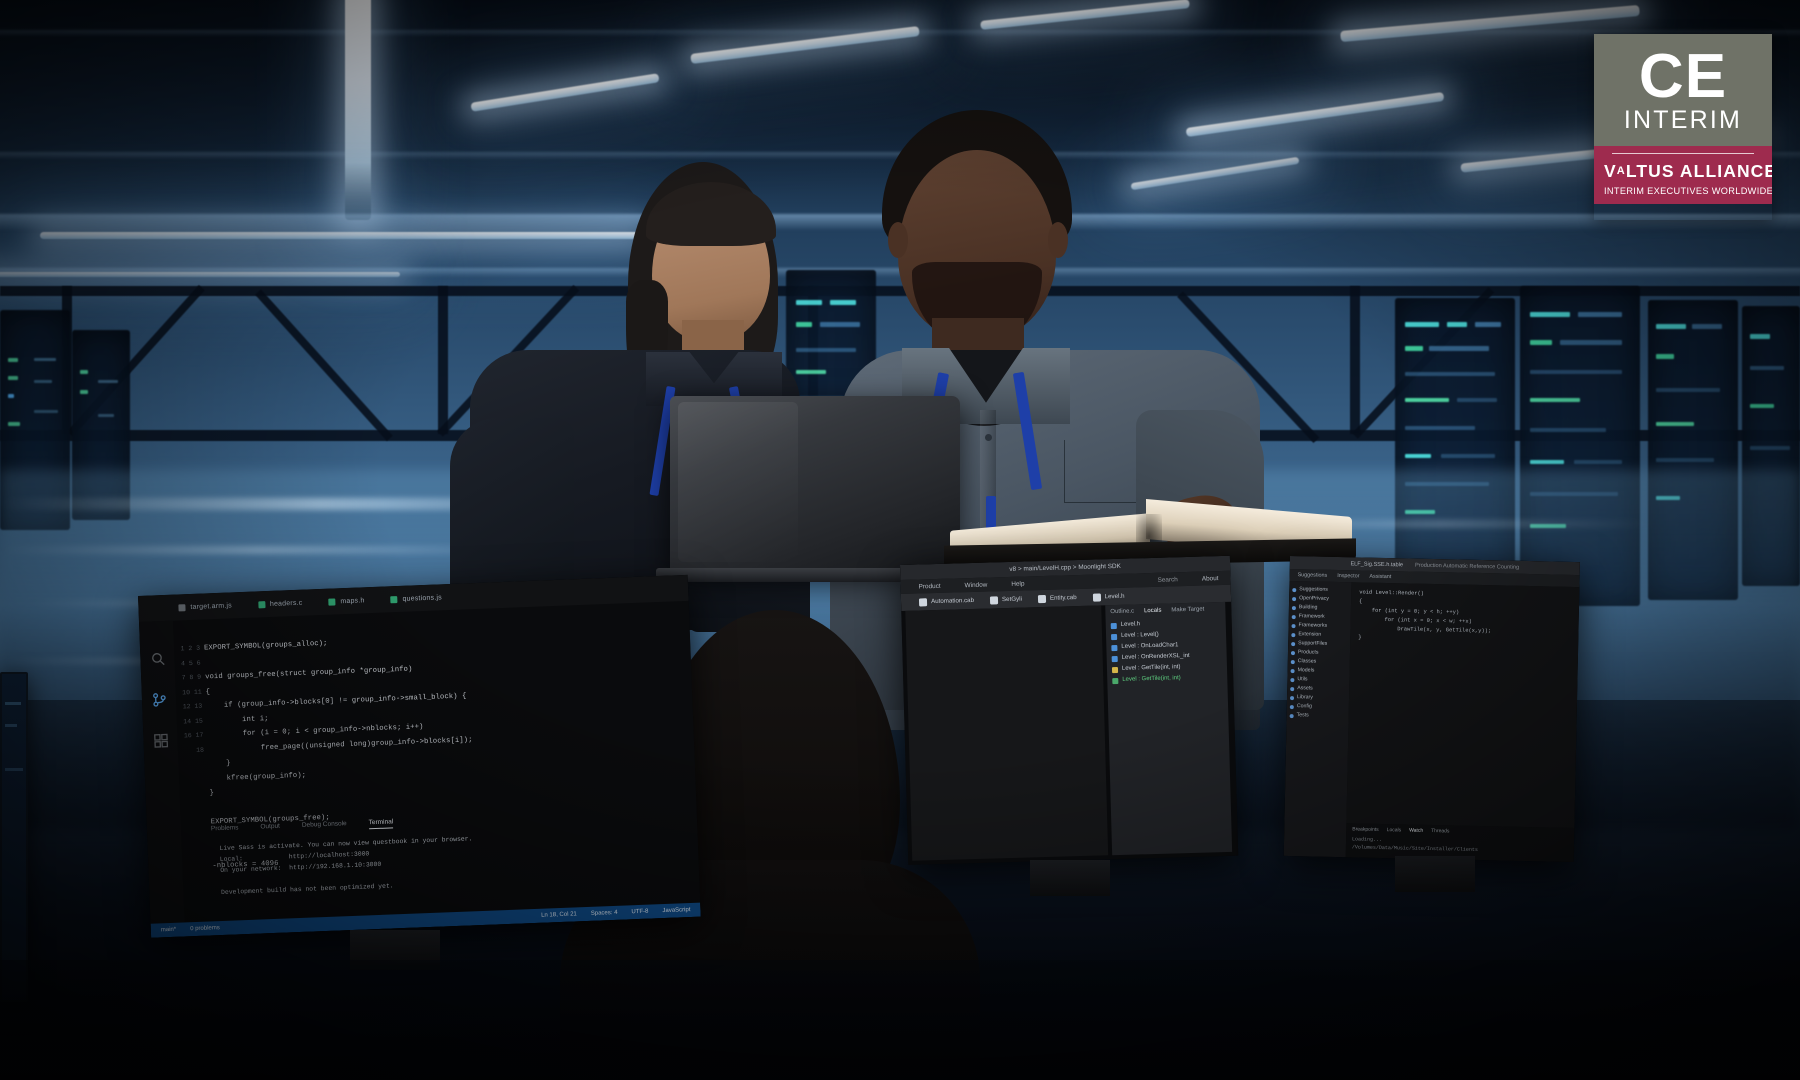 Image resolution: width=1800 pixels, height=1080 pixels. Describe the element at coordinates (1621, 171) in the screenshot. I see `logo-valtus-a-superscript: A` at that location.